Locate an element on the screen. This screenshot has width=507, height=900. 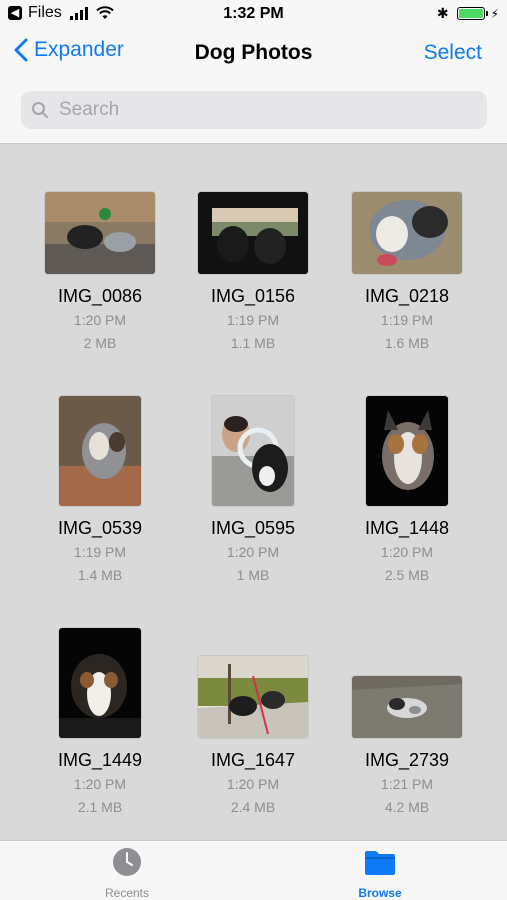
tab-bar: Recents Browse is located at coordinates (253, 870).